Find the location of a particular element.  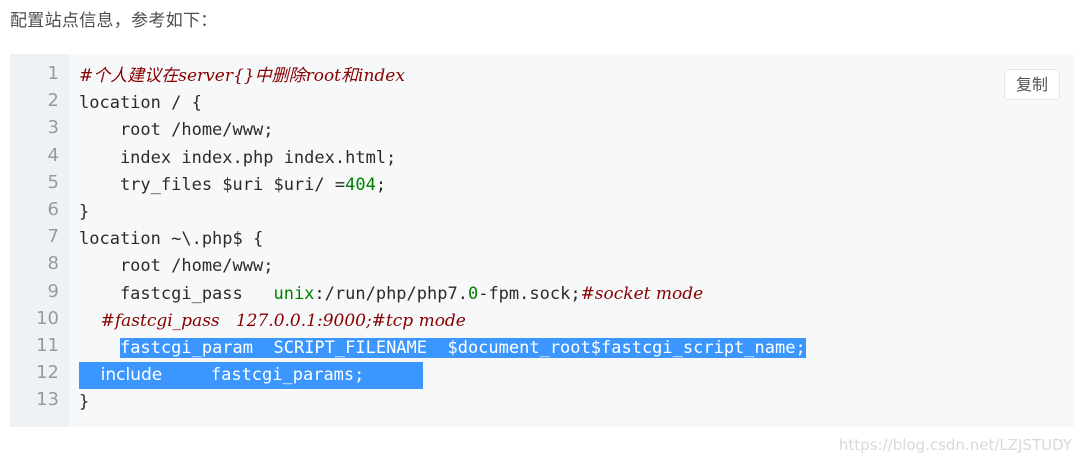

line-number: 2 is located at coordinates (53, 100).